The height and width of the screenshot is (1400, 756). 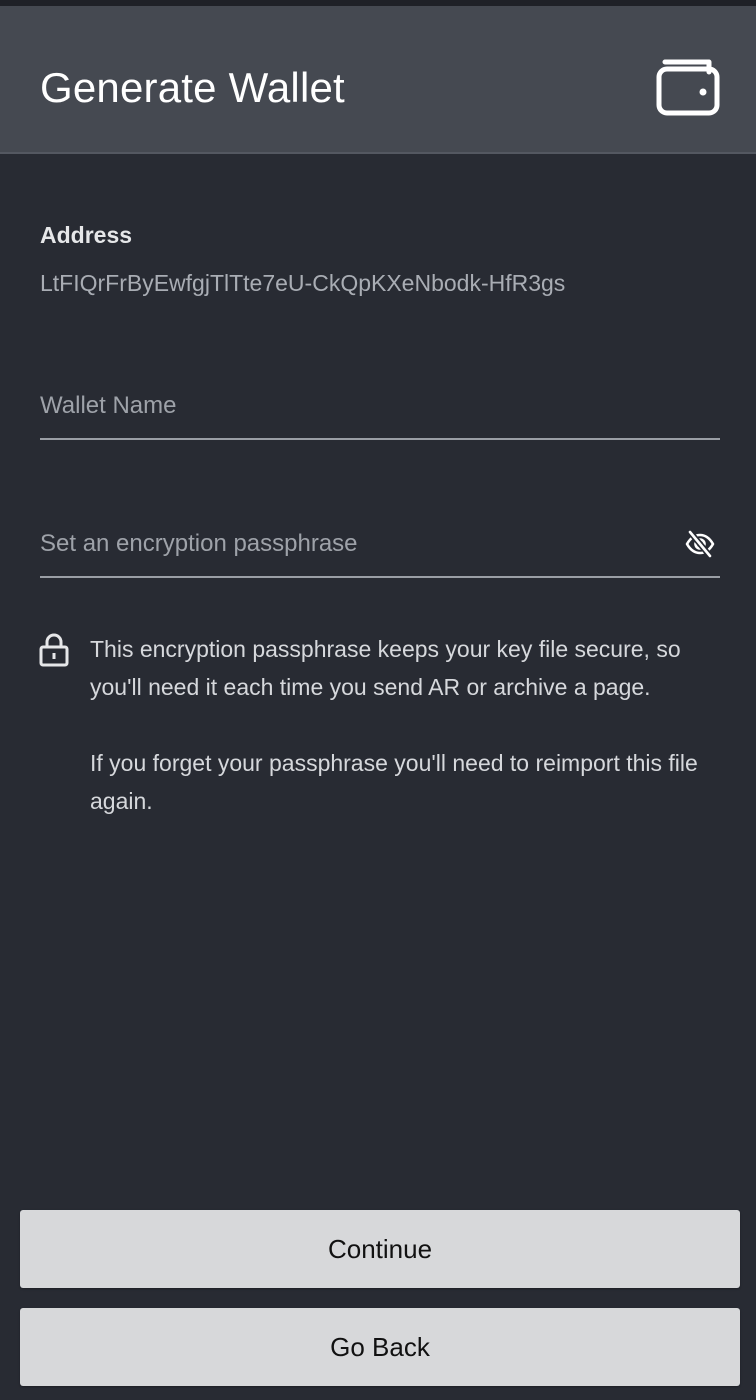 I want to click on wallet-name-field, so click(x=380, y=410).